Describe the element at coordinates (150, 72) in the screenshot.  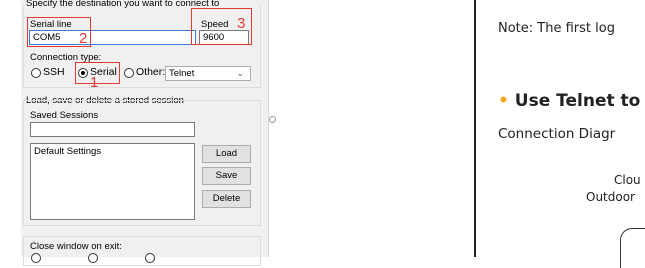
I see `other-radio-label: Other:` at that location.